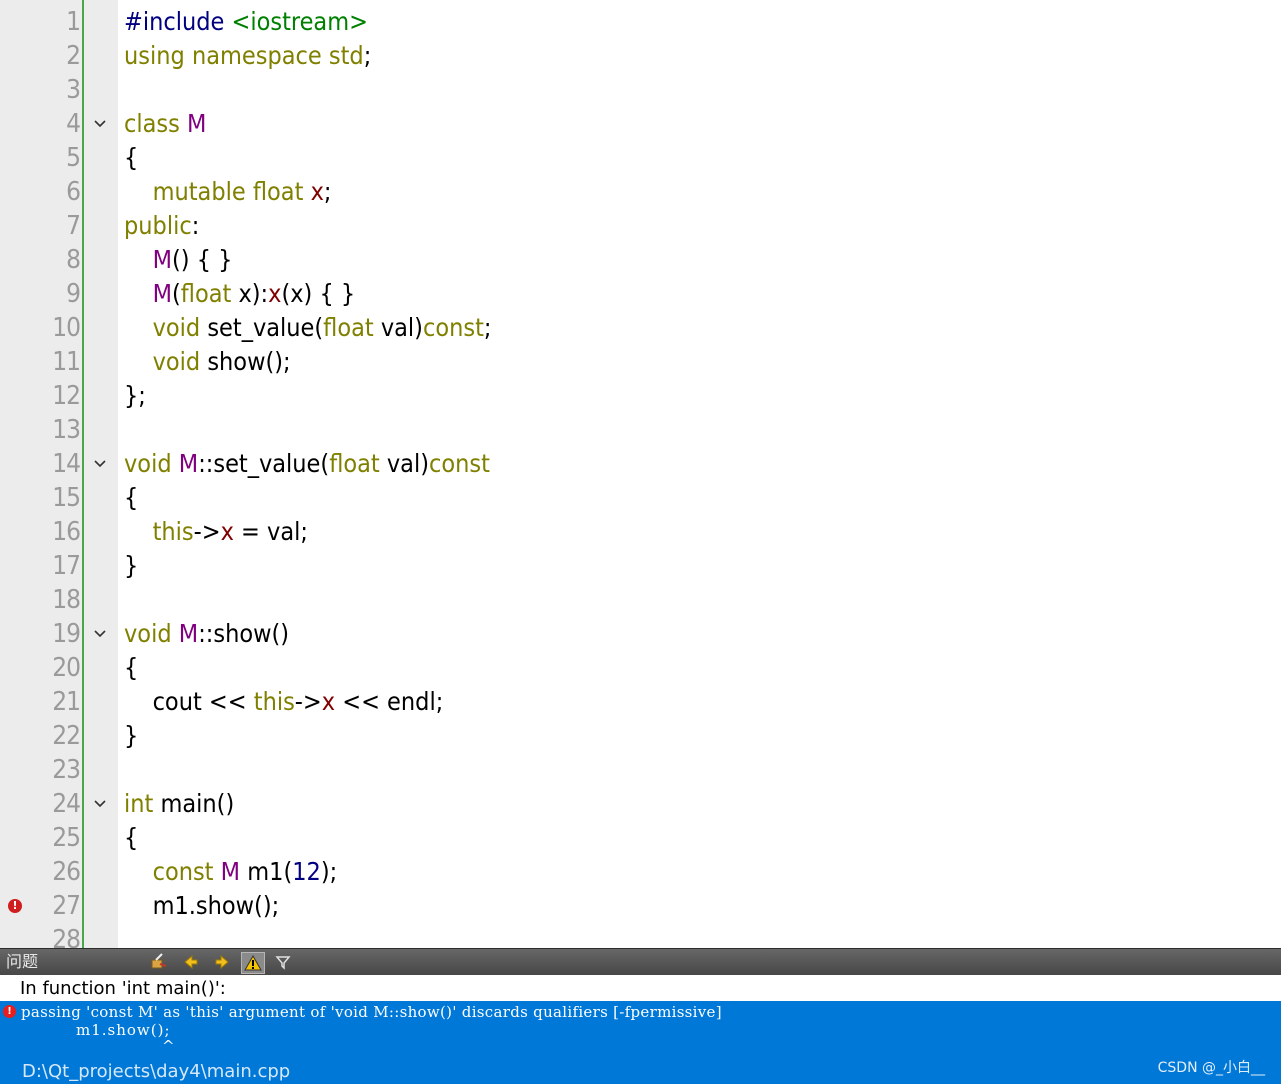 The width and height of the screenshot is (1281, 1084). I want to click on issue-file-path: D:\Qt_projects\day4\main.cpp, so click(156, 1071).